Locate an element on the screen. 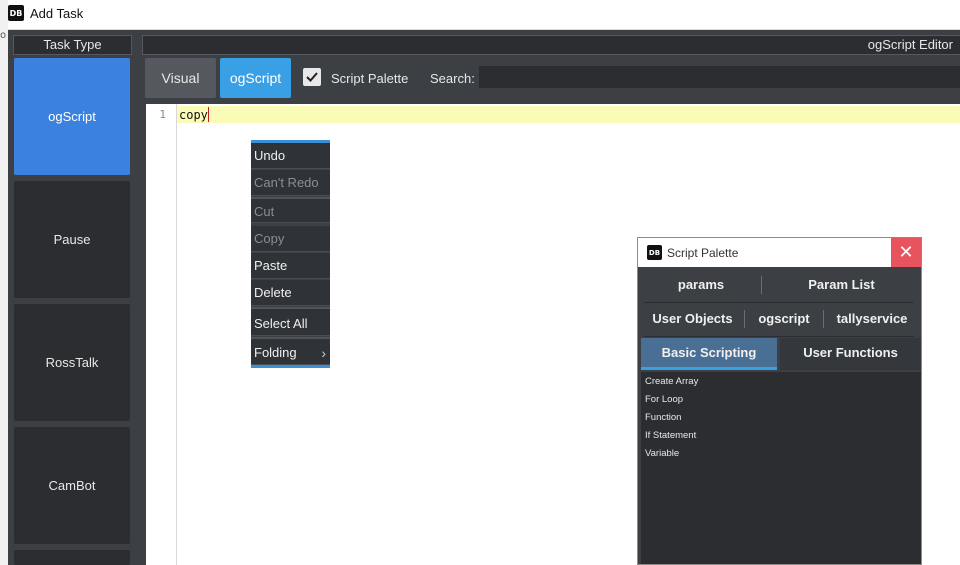 Image resolution: width=960 pixels, height=565 pixels. menu-item-undo: Undo is located at coordinates (290, 156).